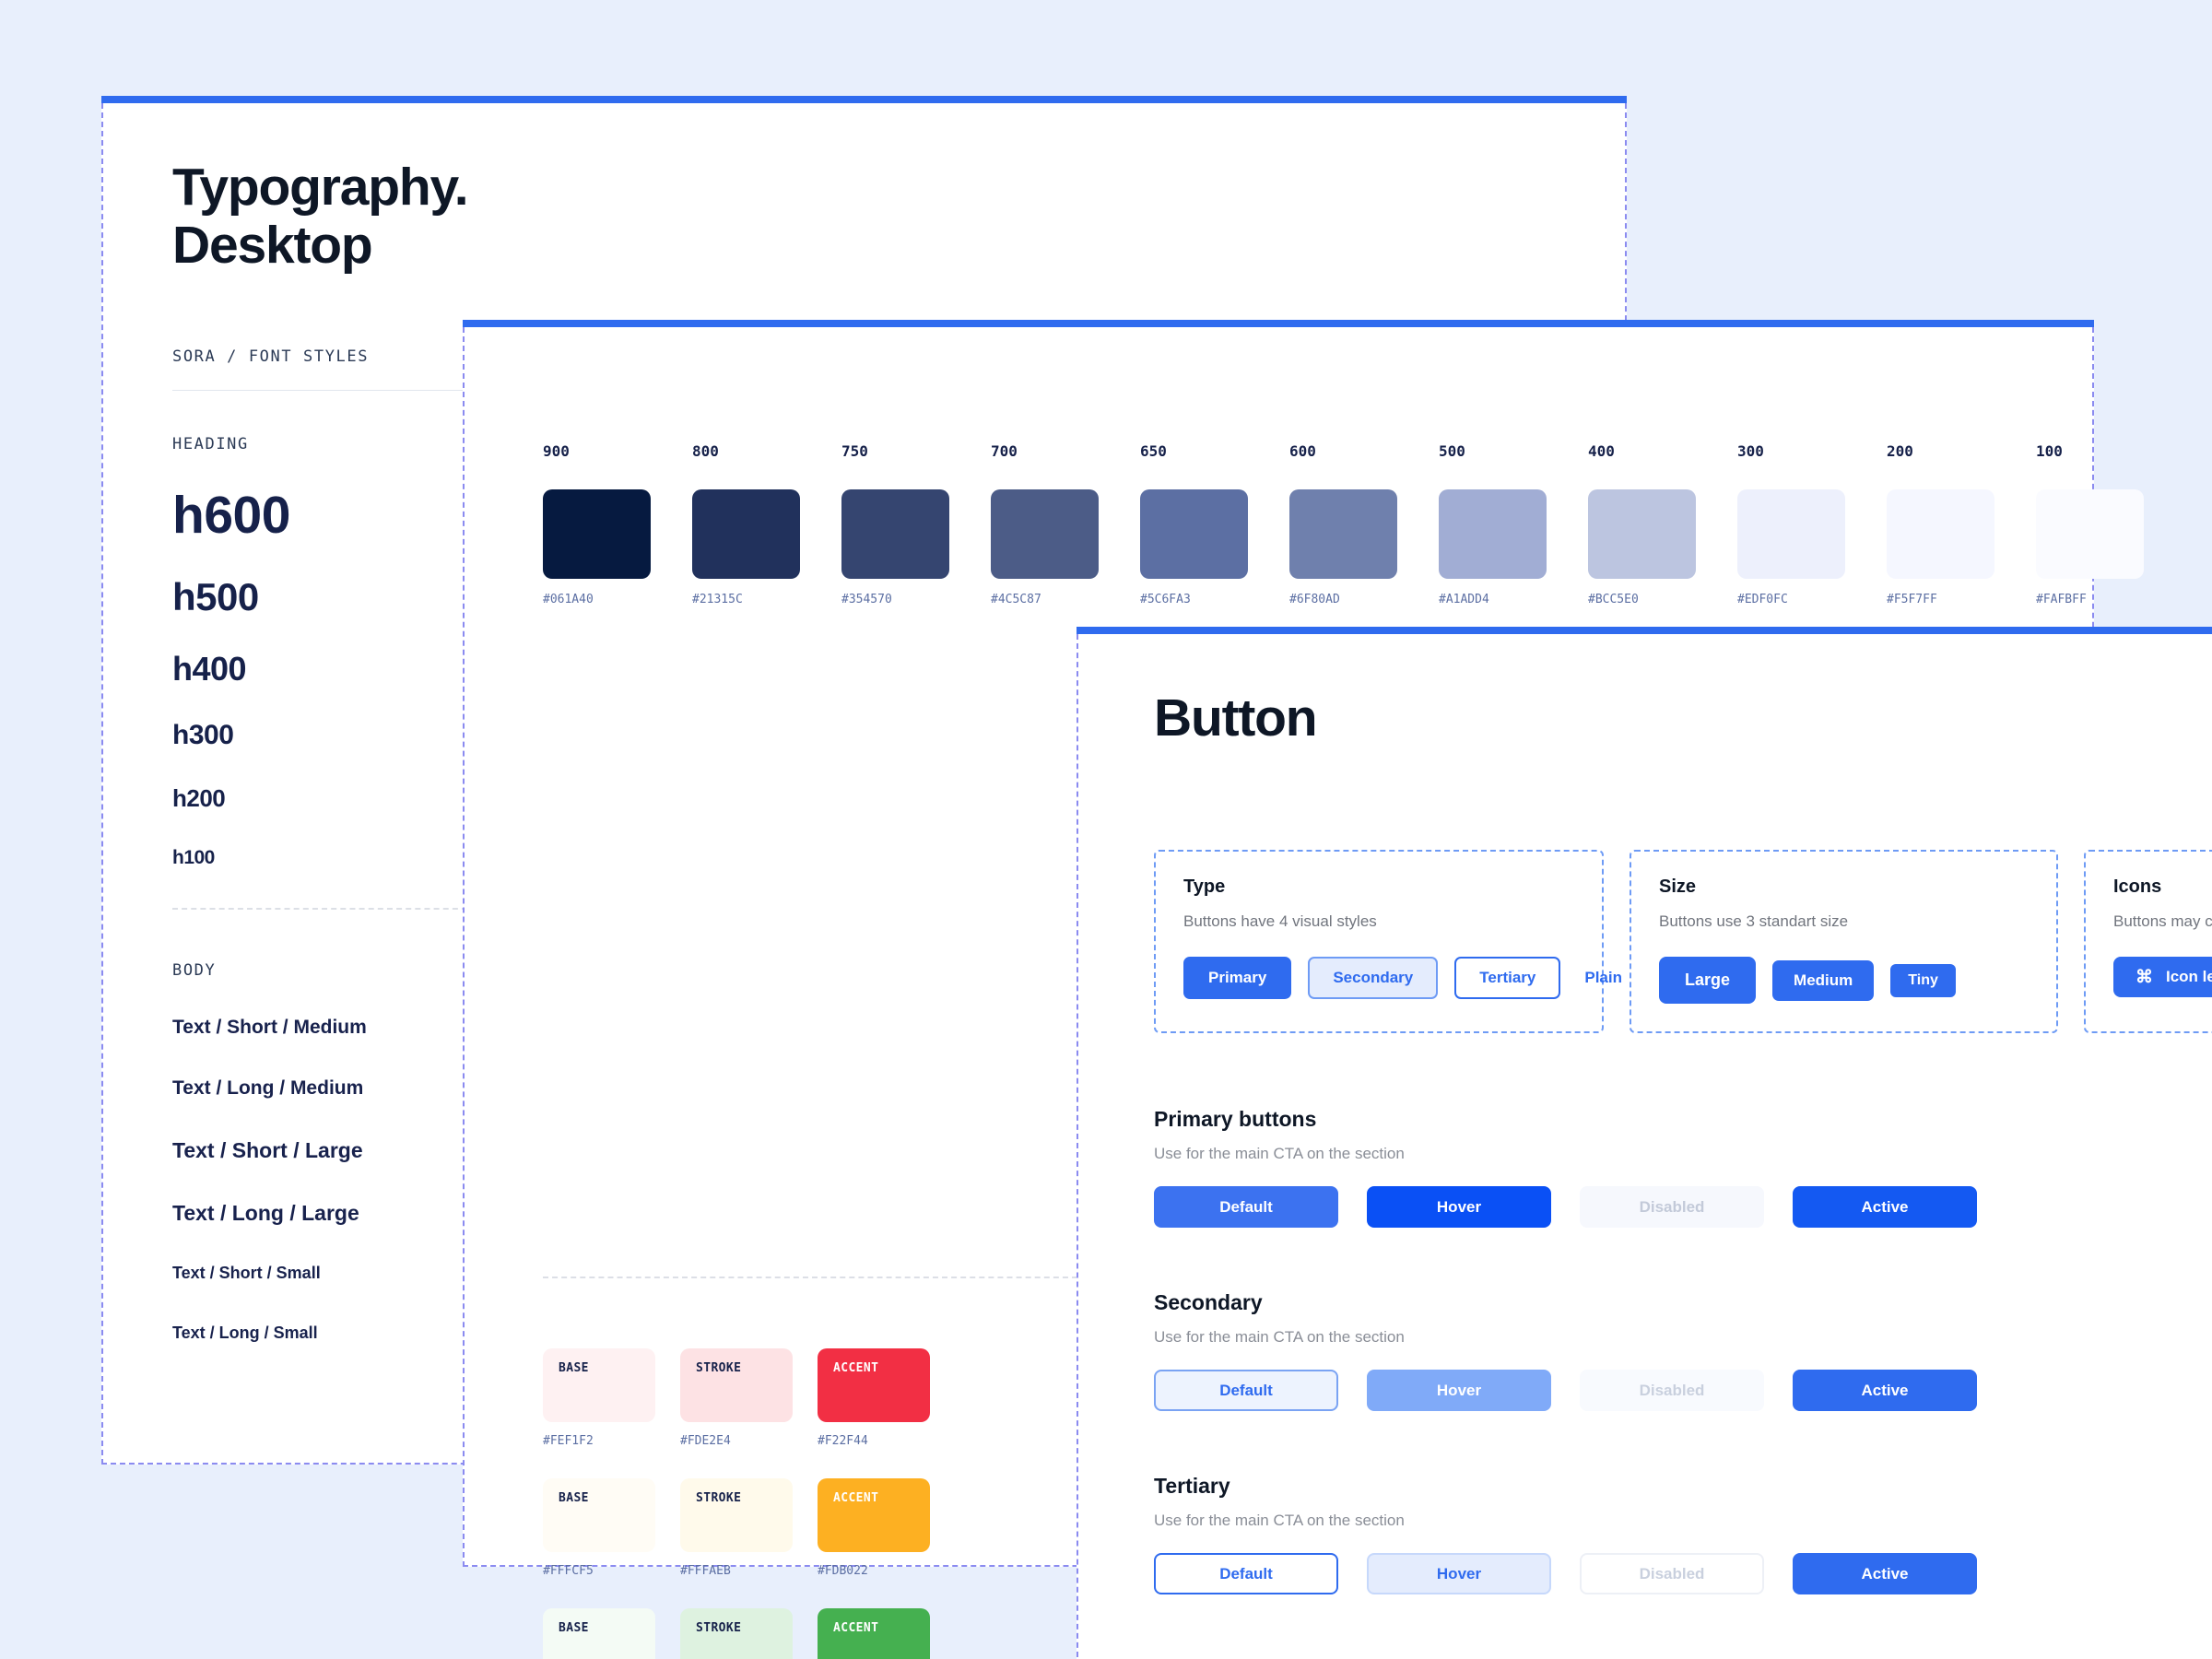 This screenshot has width=2212, height=1659. Describe the element at coordinates (1672, 1573) in the screenshot. I see `tertiary-button-disabled: Disabled` at that location.